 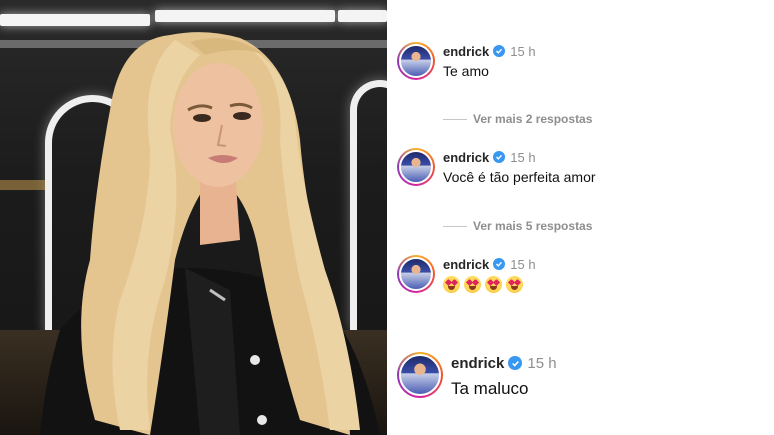 What do you see at coordinates (477, 375) in the screenshot?
I see `comment-item: endrick 15 h Ta maluco` at bounding box center [477, 375].